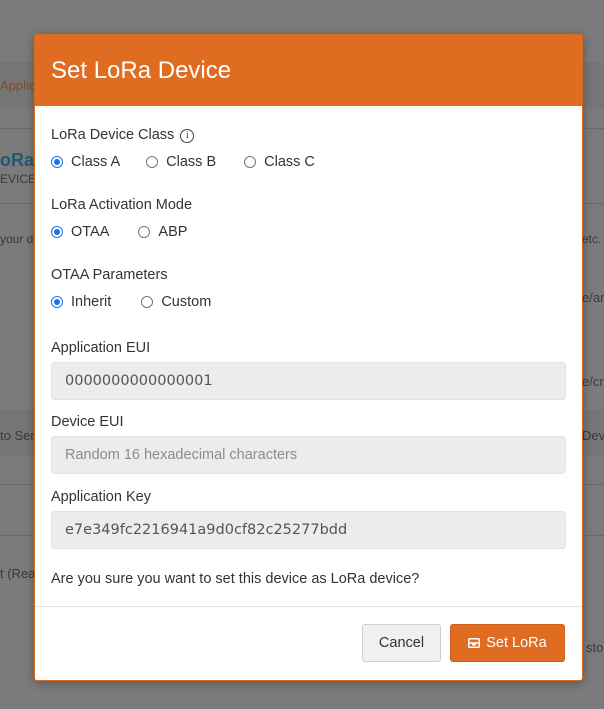  What do you see at coordinates (141, 70) in the screenshot?
I see `dialog-title: Set LoRa Device` at bounding box center [141, 70].